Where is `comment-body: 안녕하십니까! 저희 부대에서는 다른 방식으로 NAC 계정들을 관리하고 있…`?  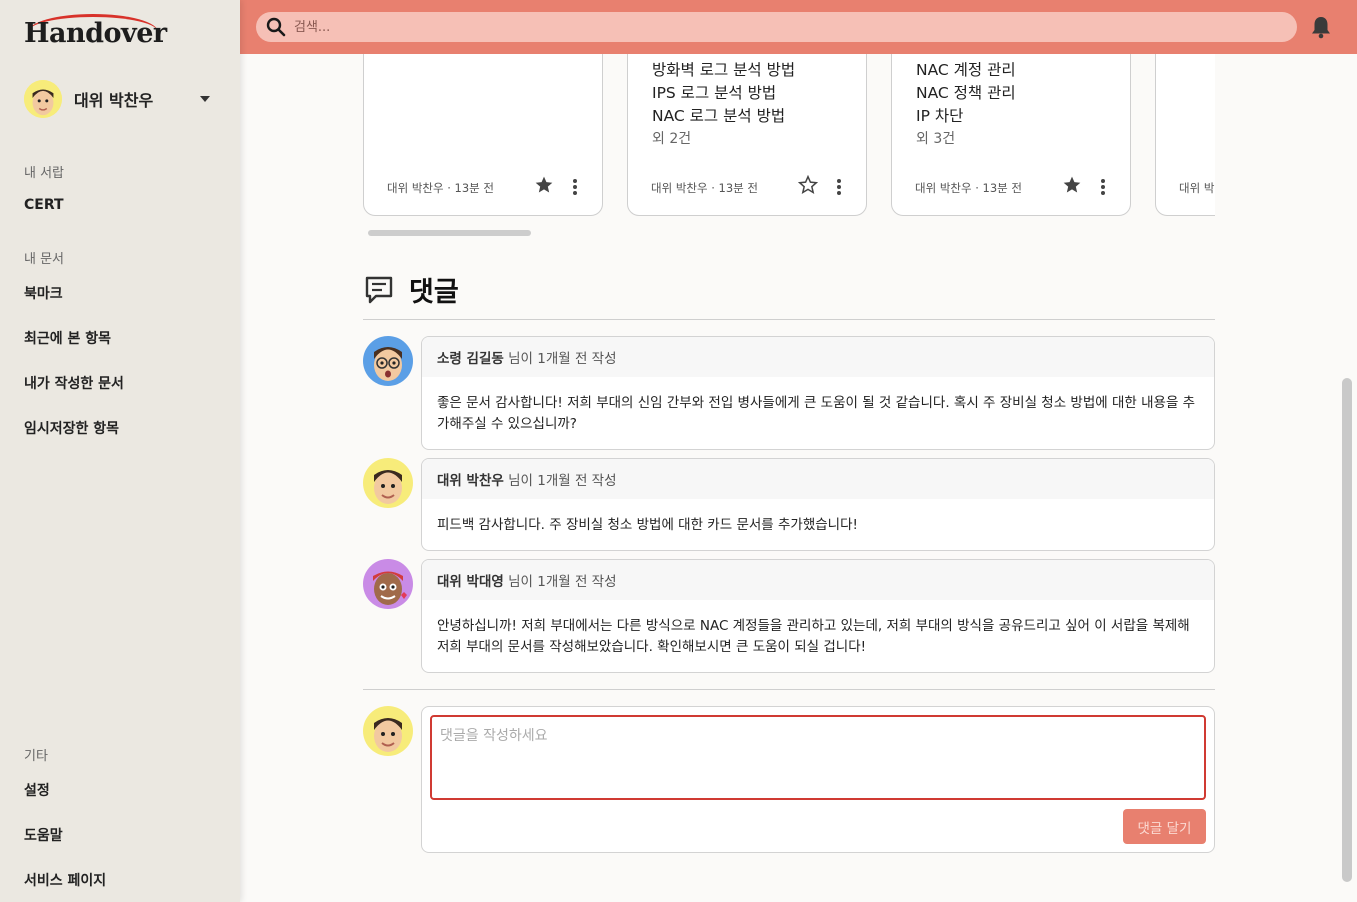 comment-body: 안녕하십니까! 저희 부대에서는 다른 방식으로 NAC 계정들을 관리하고 있… is located at coordinates (813, 636).